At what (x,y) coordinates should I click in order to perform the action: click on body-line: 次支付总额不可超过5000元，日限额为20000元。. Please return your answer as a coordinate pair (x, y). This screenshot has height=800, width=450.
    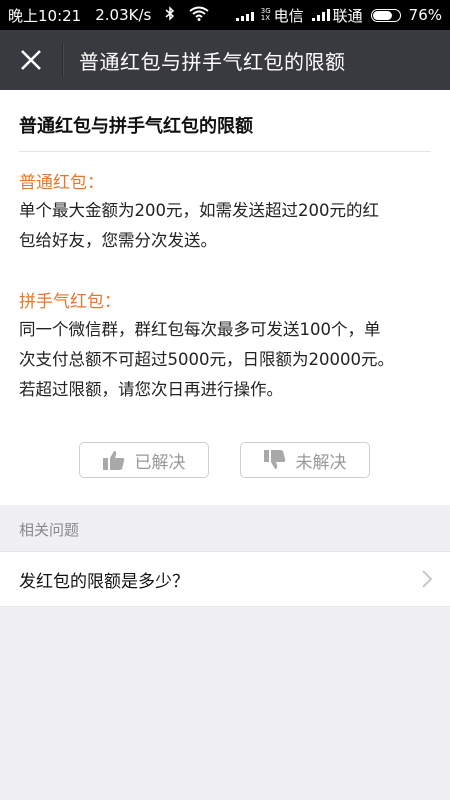
    Looking at the image, I should click on (206, 359).